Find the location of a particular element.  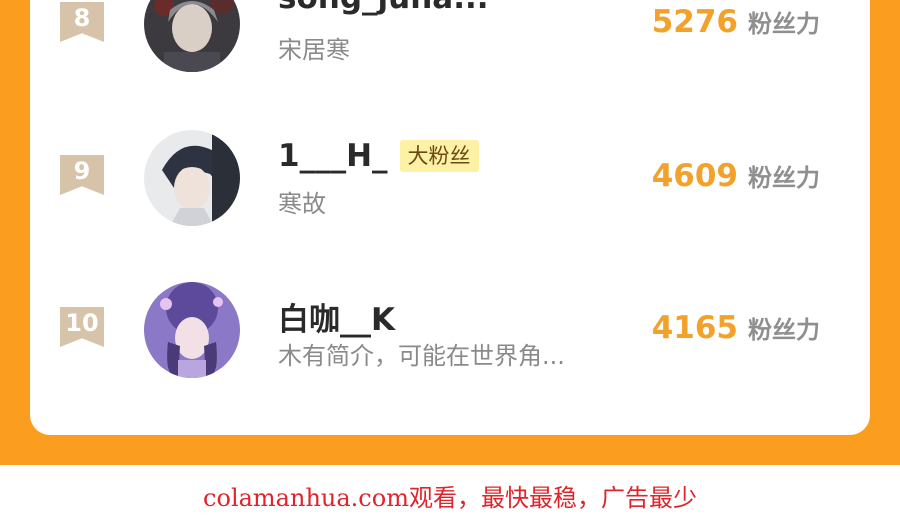

rank-badge-icon: 10 is located at coordinates (82, 327).